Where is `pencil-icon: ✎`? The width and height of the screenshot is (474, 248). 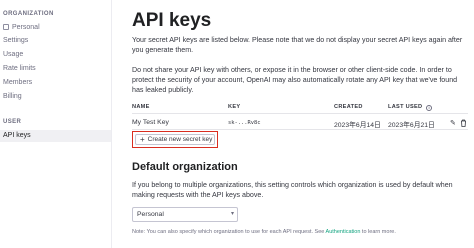
pencil-icon: ✎ is located at coordinates (453, 123).